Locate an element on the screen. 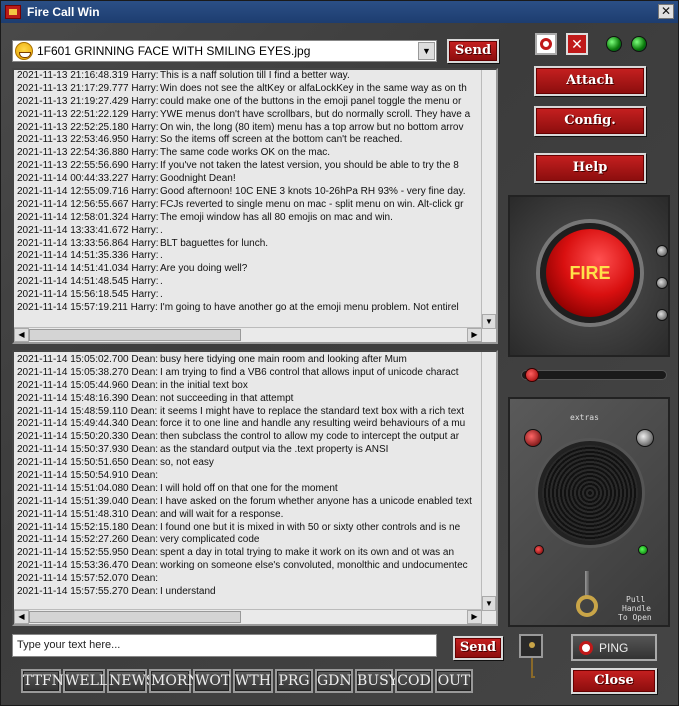  quick-reply-ttfn: TTFN is located at coordinates (42, 681).